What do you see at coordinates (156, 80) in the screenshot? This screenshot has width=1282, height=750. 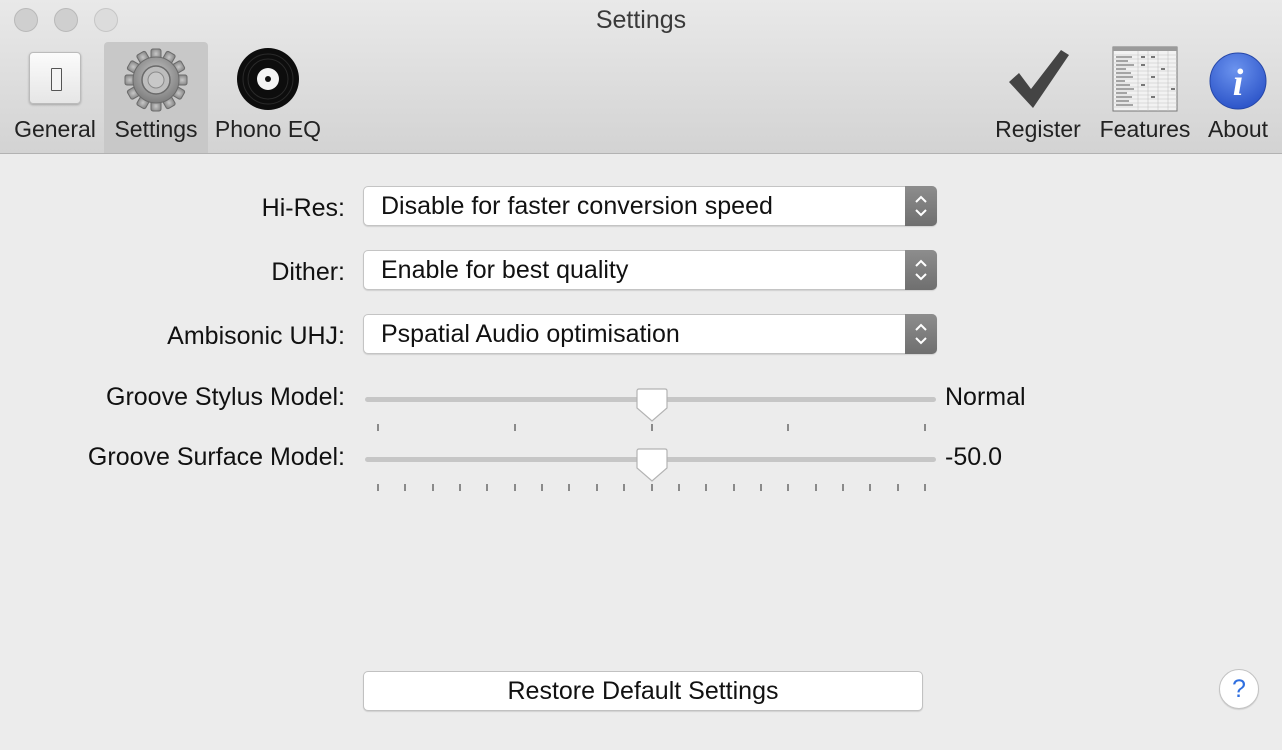 I see `gear-icon` at bounding box center [156, 80].